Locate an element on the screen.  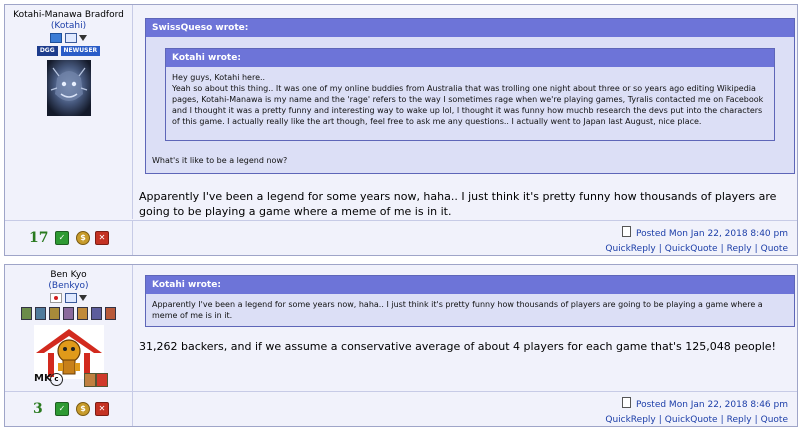
rank-badge-newuser: NEWUSER is located at coordinates (80, 51).